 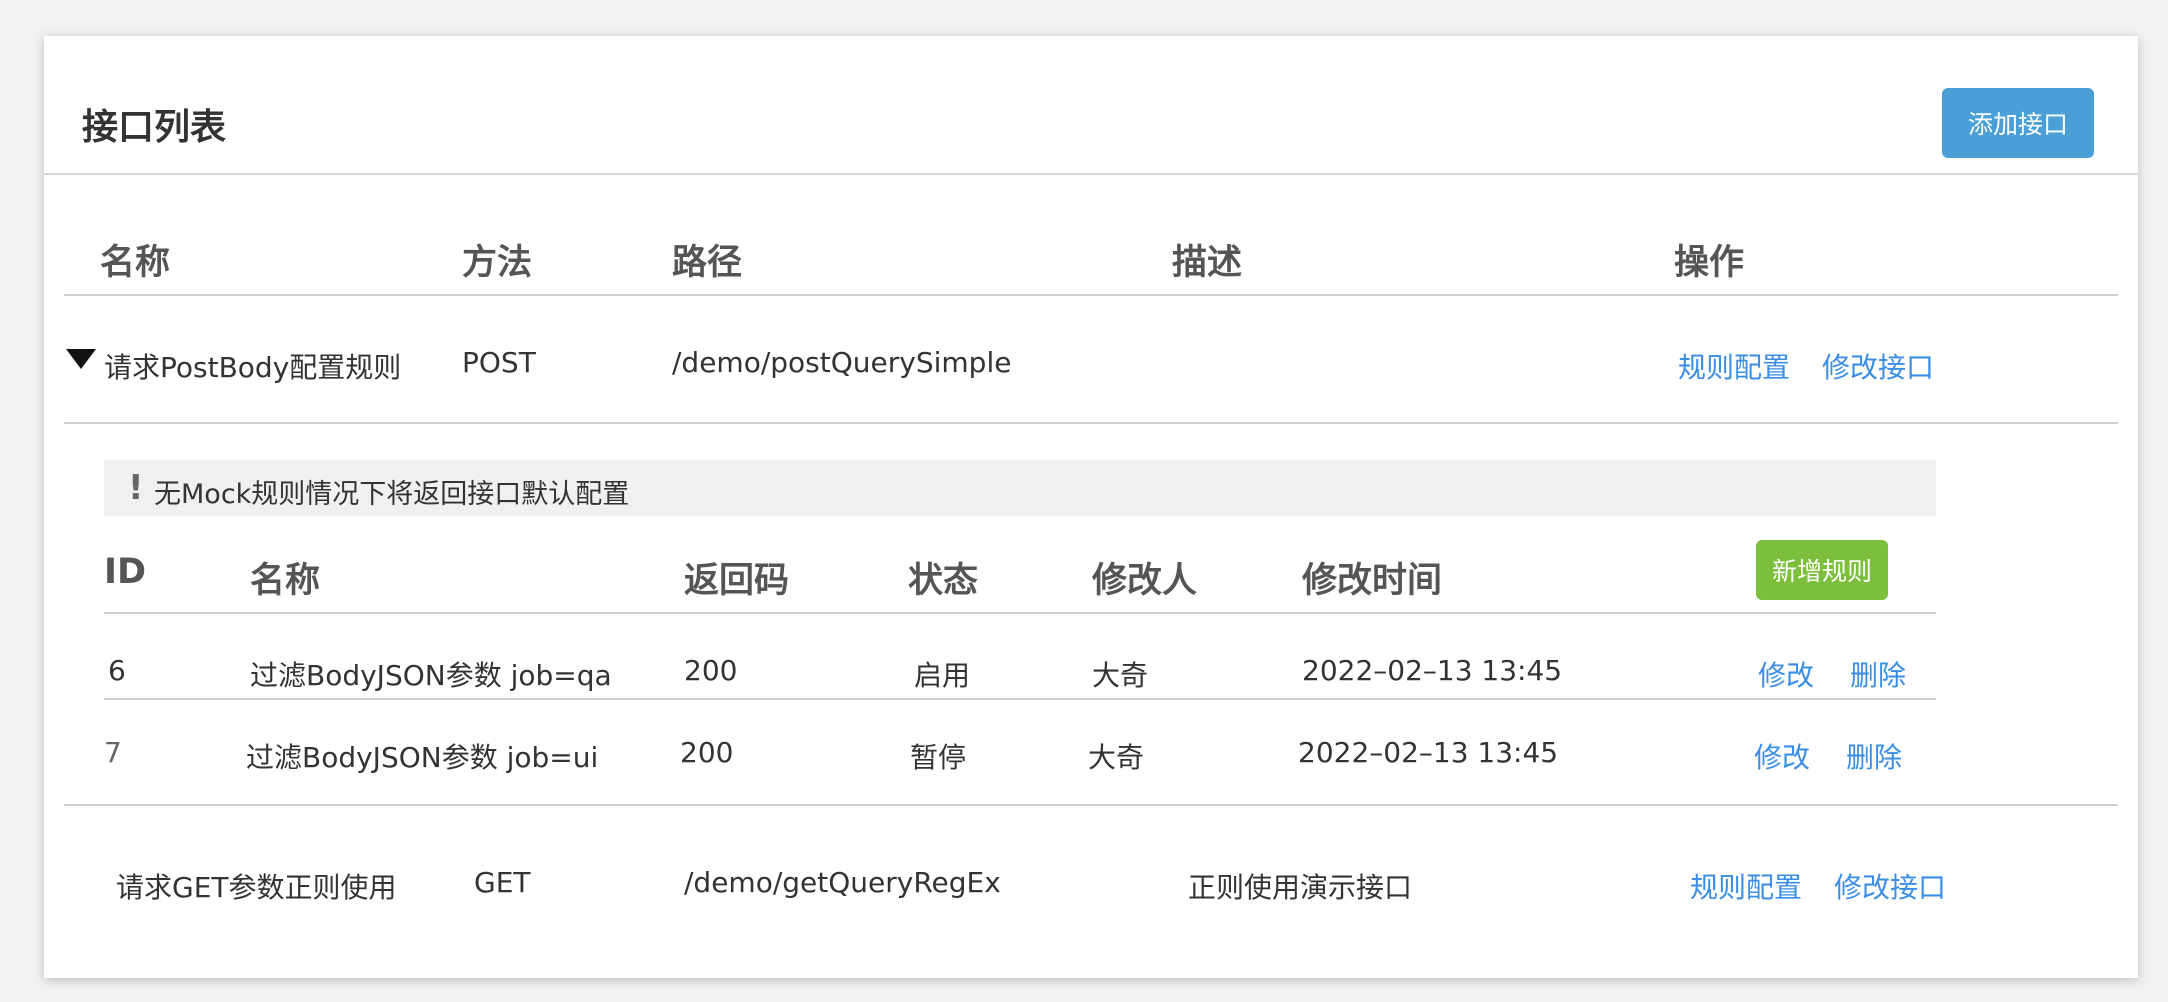 What do you see at coordinates (256, 887) in the screenshot?
I see `api-name: 请求GET参数正则使用` at bounding box center [256, 887].